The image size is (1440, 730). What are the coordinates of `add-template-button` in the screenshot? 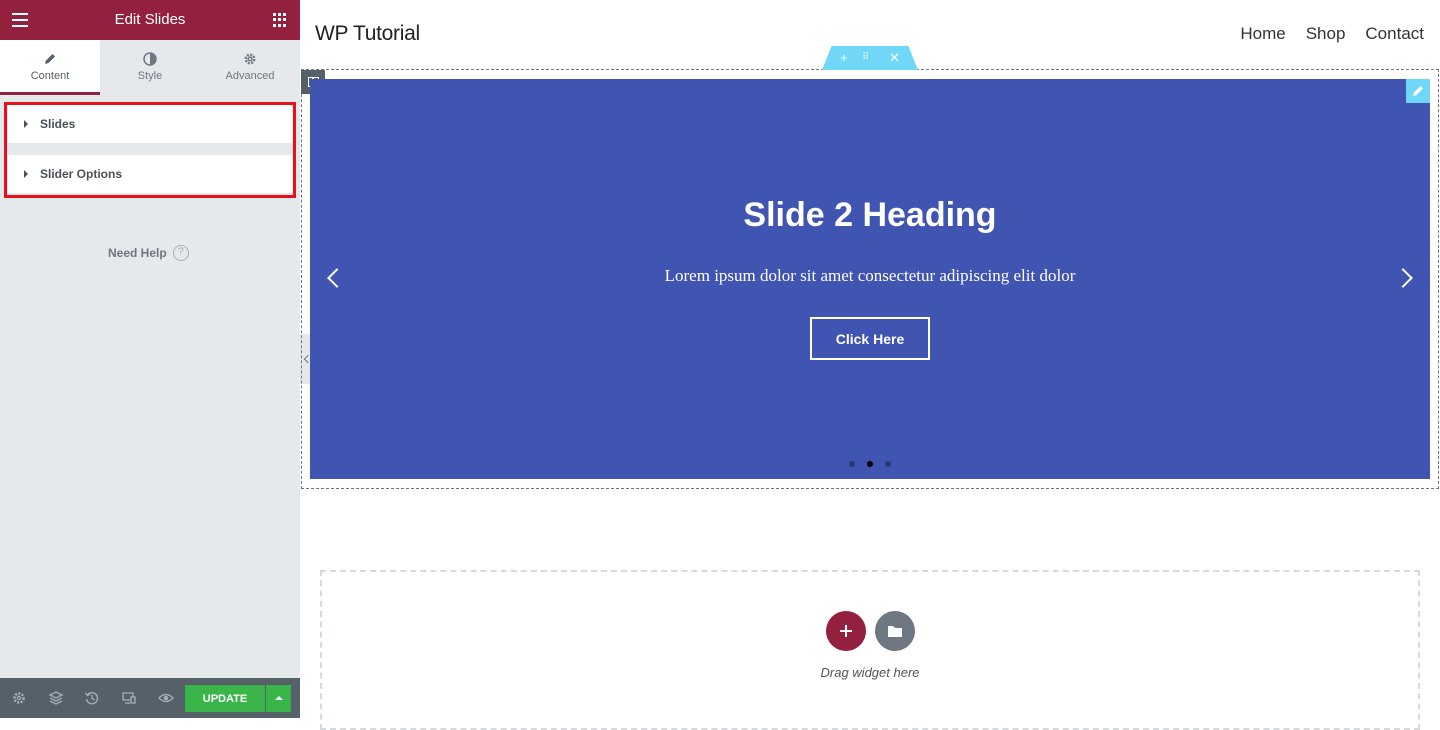 It's located at (895, 631).